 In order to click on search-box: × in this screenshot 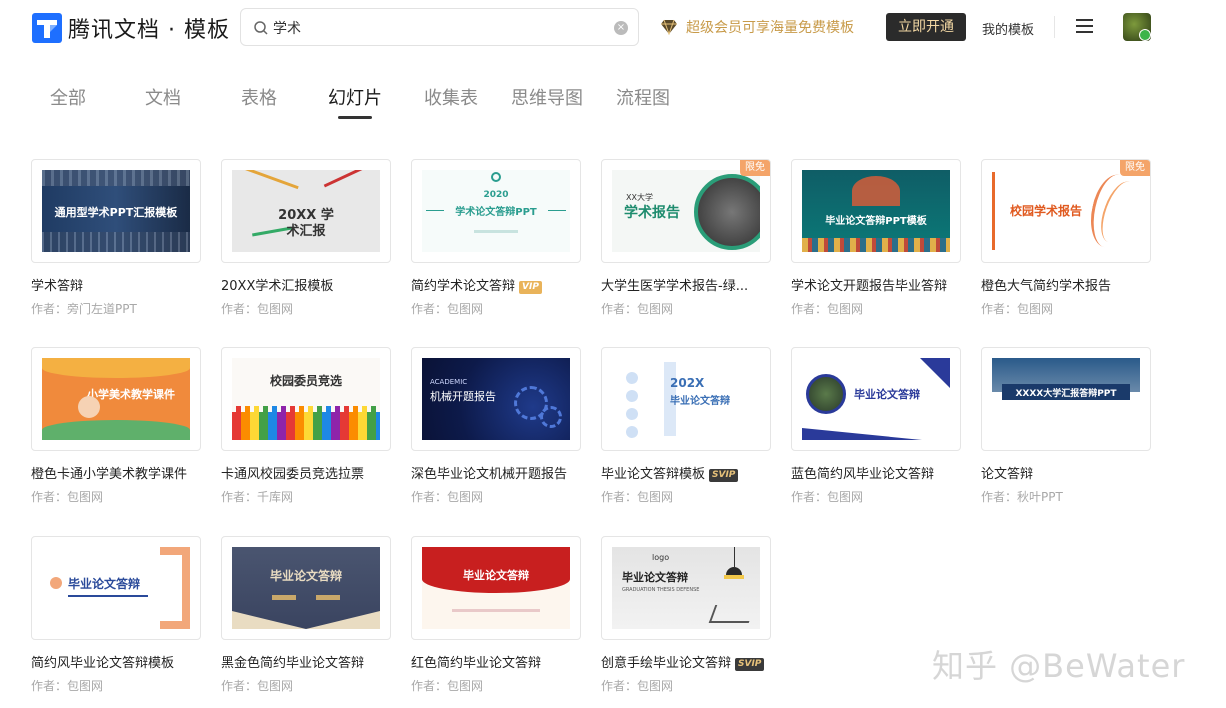, I will do `click(439, 27)`.